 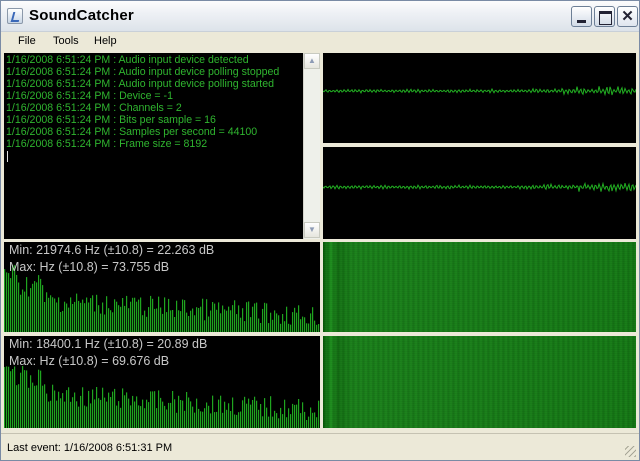 I want to click on title-bar: SoundCatcher ✕, so click(x=320, y=16).